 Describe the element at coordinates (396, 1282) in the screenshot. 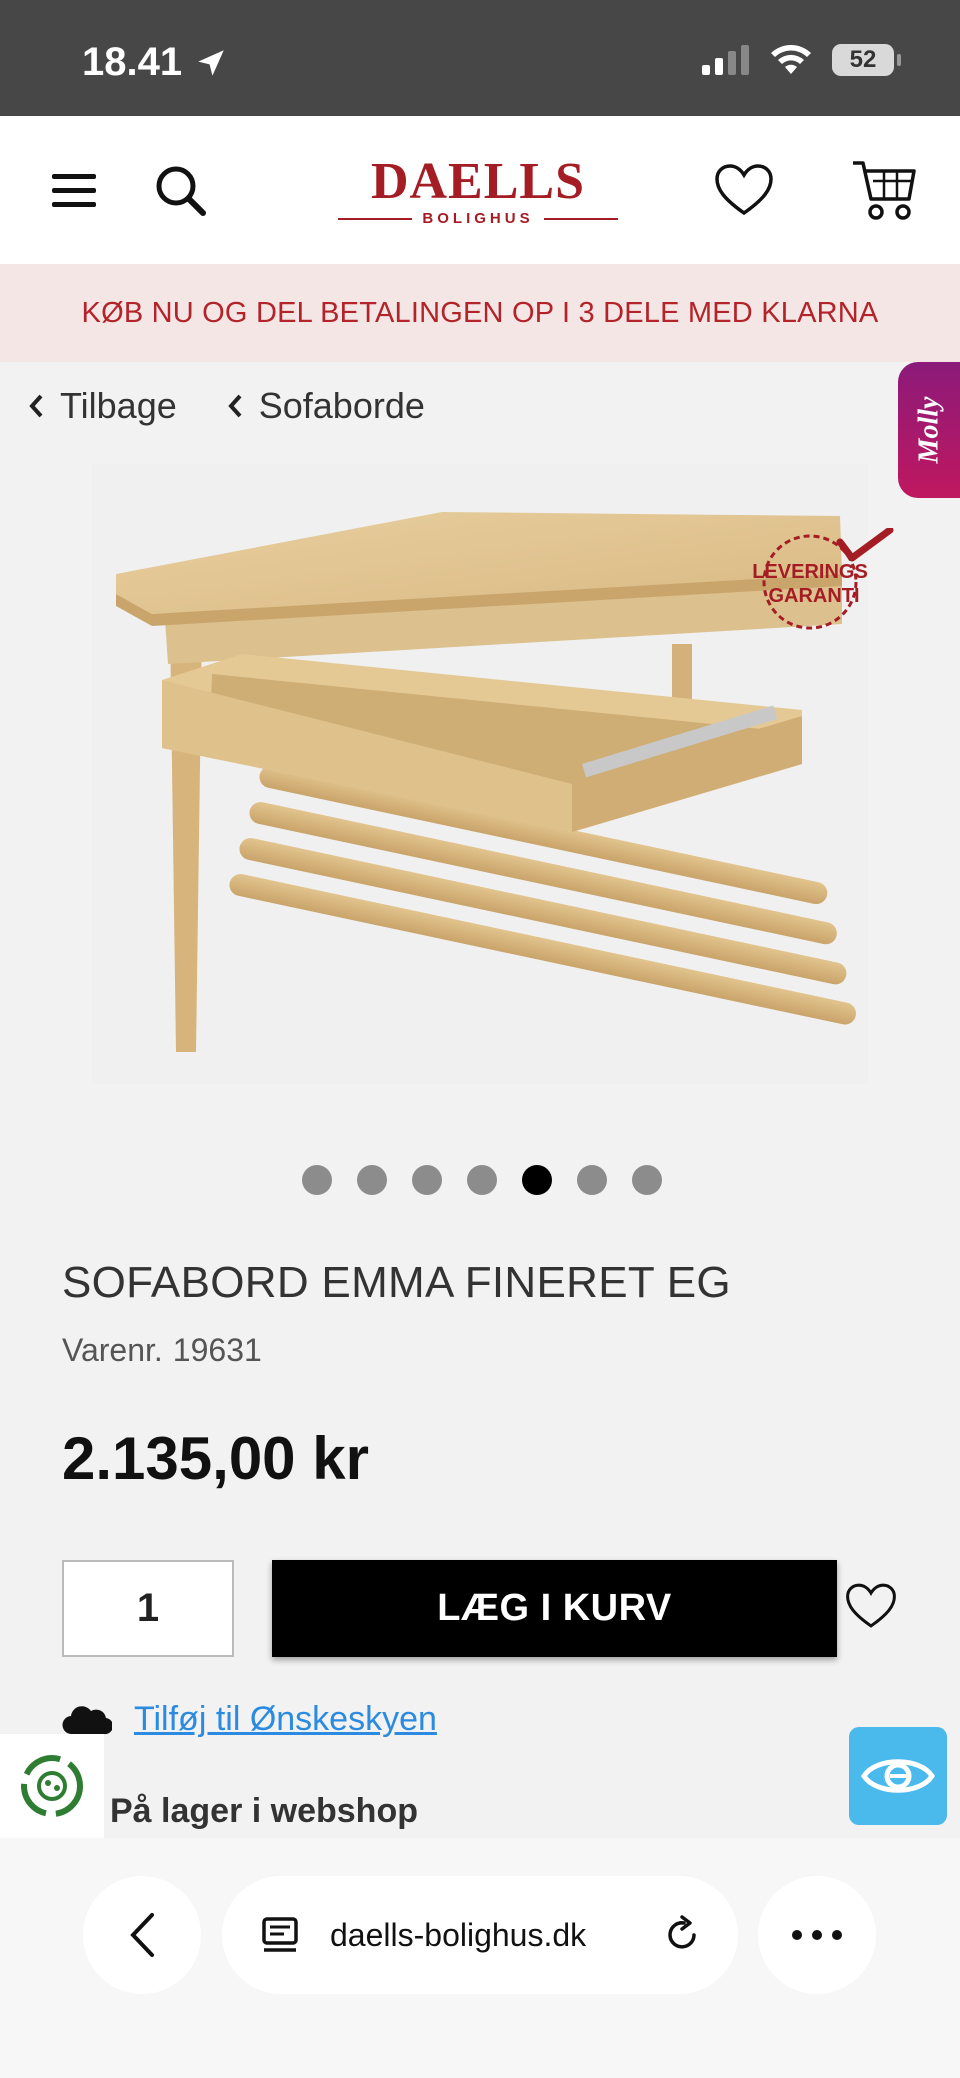

I see `product-title: SOFABORD EMMA FINERET EG` at that location.